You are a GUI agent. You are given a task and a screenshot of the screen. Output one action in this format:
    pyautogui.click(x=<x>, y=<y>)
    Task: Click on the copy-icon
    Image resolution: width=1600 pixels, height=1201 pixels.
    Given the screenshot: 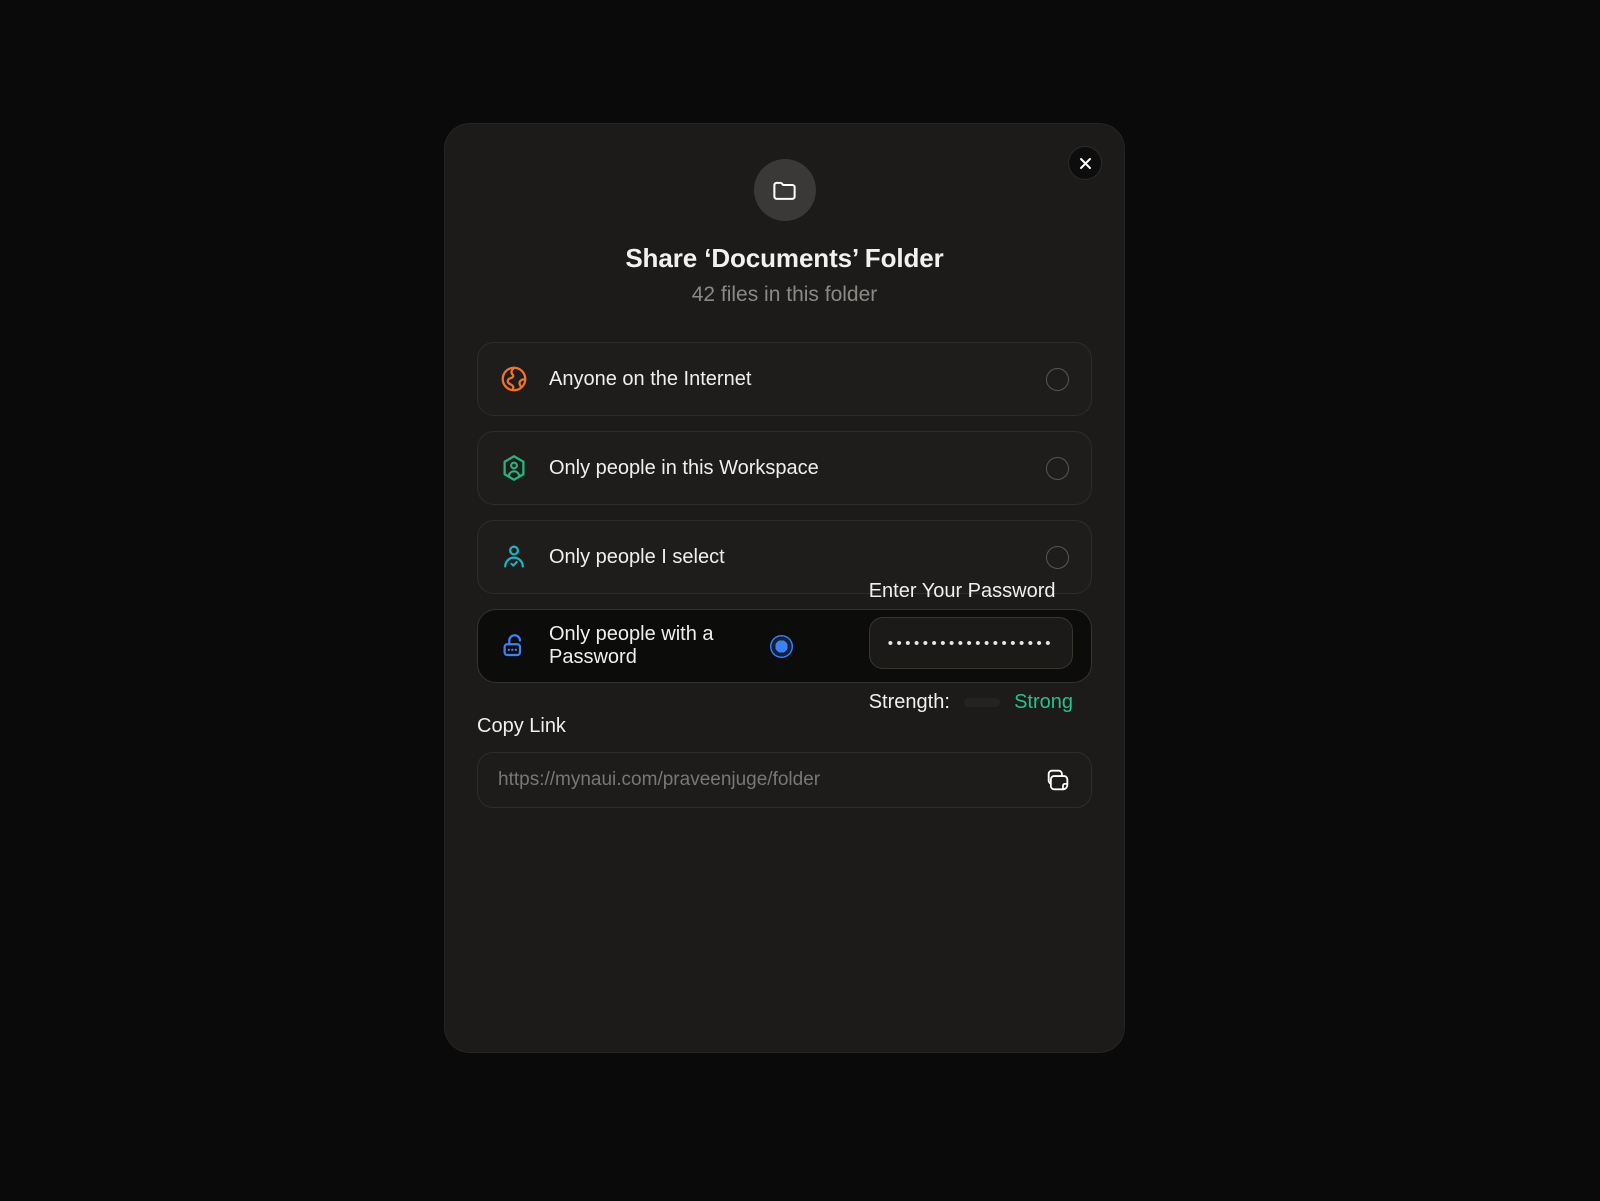 What is the action you would take?
    pyautogui.click(x=1058, y=780)
    